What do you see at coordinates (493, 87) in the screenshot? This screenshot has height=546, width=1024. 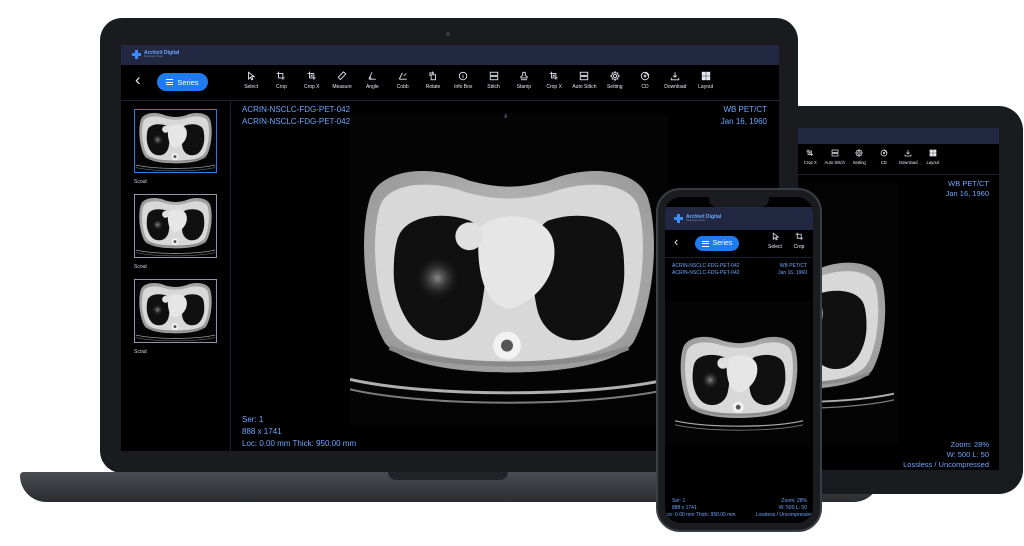 I see `tool-label: Stitch` at bounding box center [493, 87].